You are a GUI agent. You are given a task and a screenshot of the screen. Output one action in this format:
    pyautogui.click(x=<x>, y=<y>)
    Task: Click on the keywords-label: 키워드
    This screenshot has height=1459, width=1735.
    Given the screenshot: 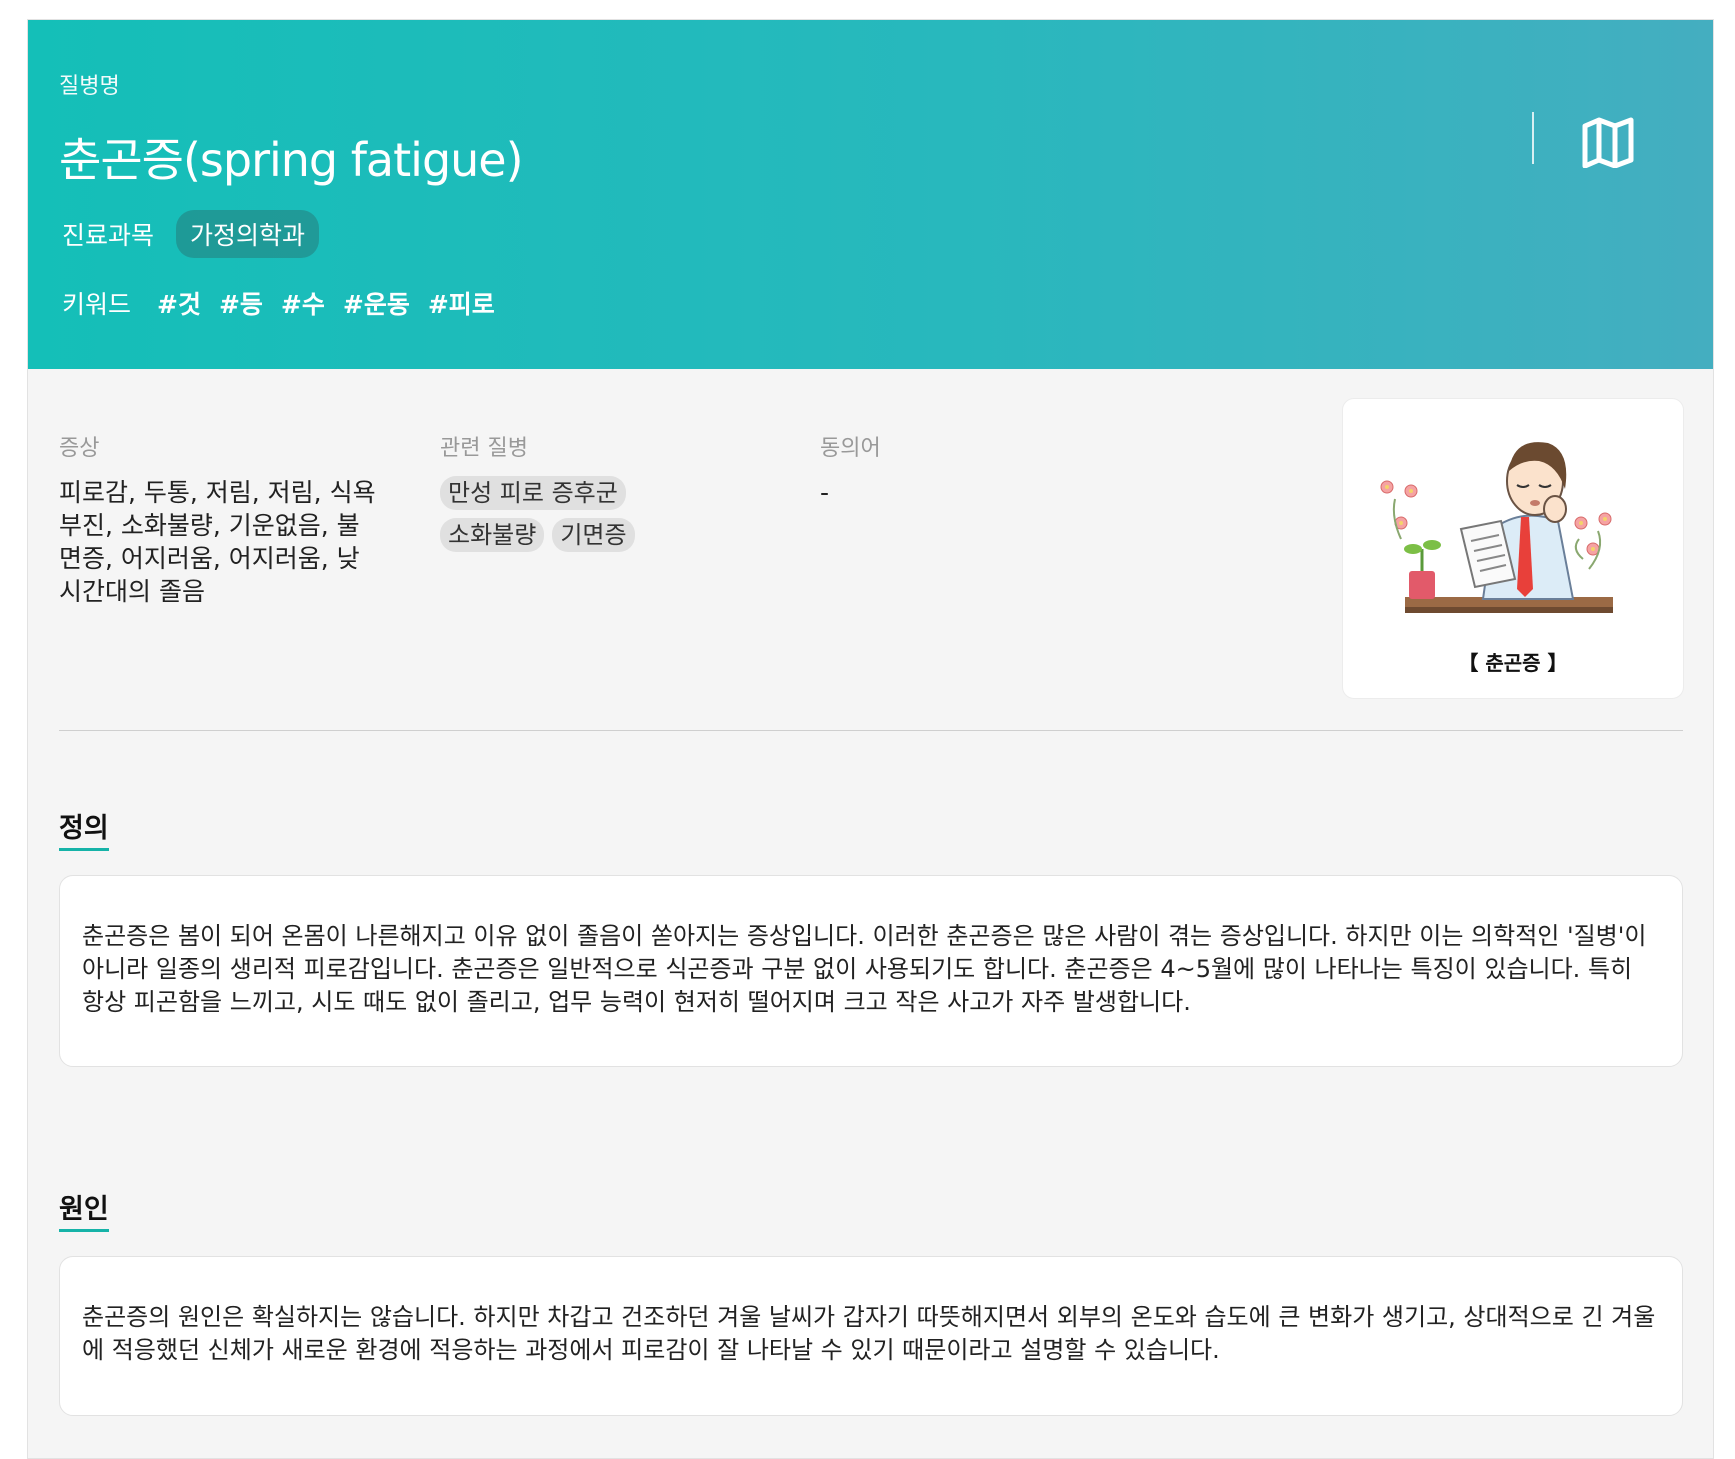 What is the action you would take?
    pyautogui.click(x=97, y=304)
    